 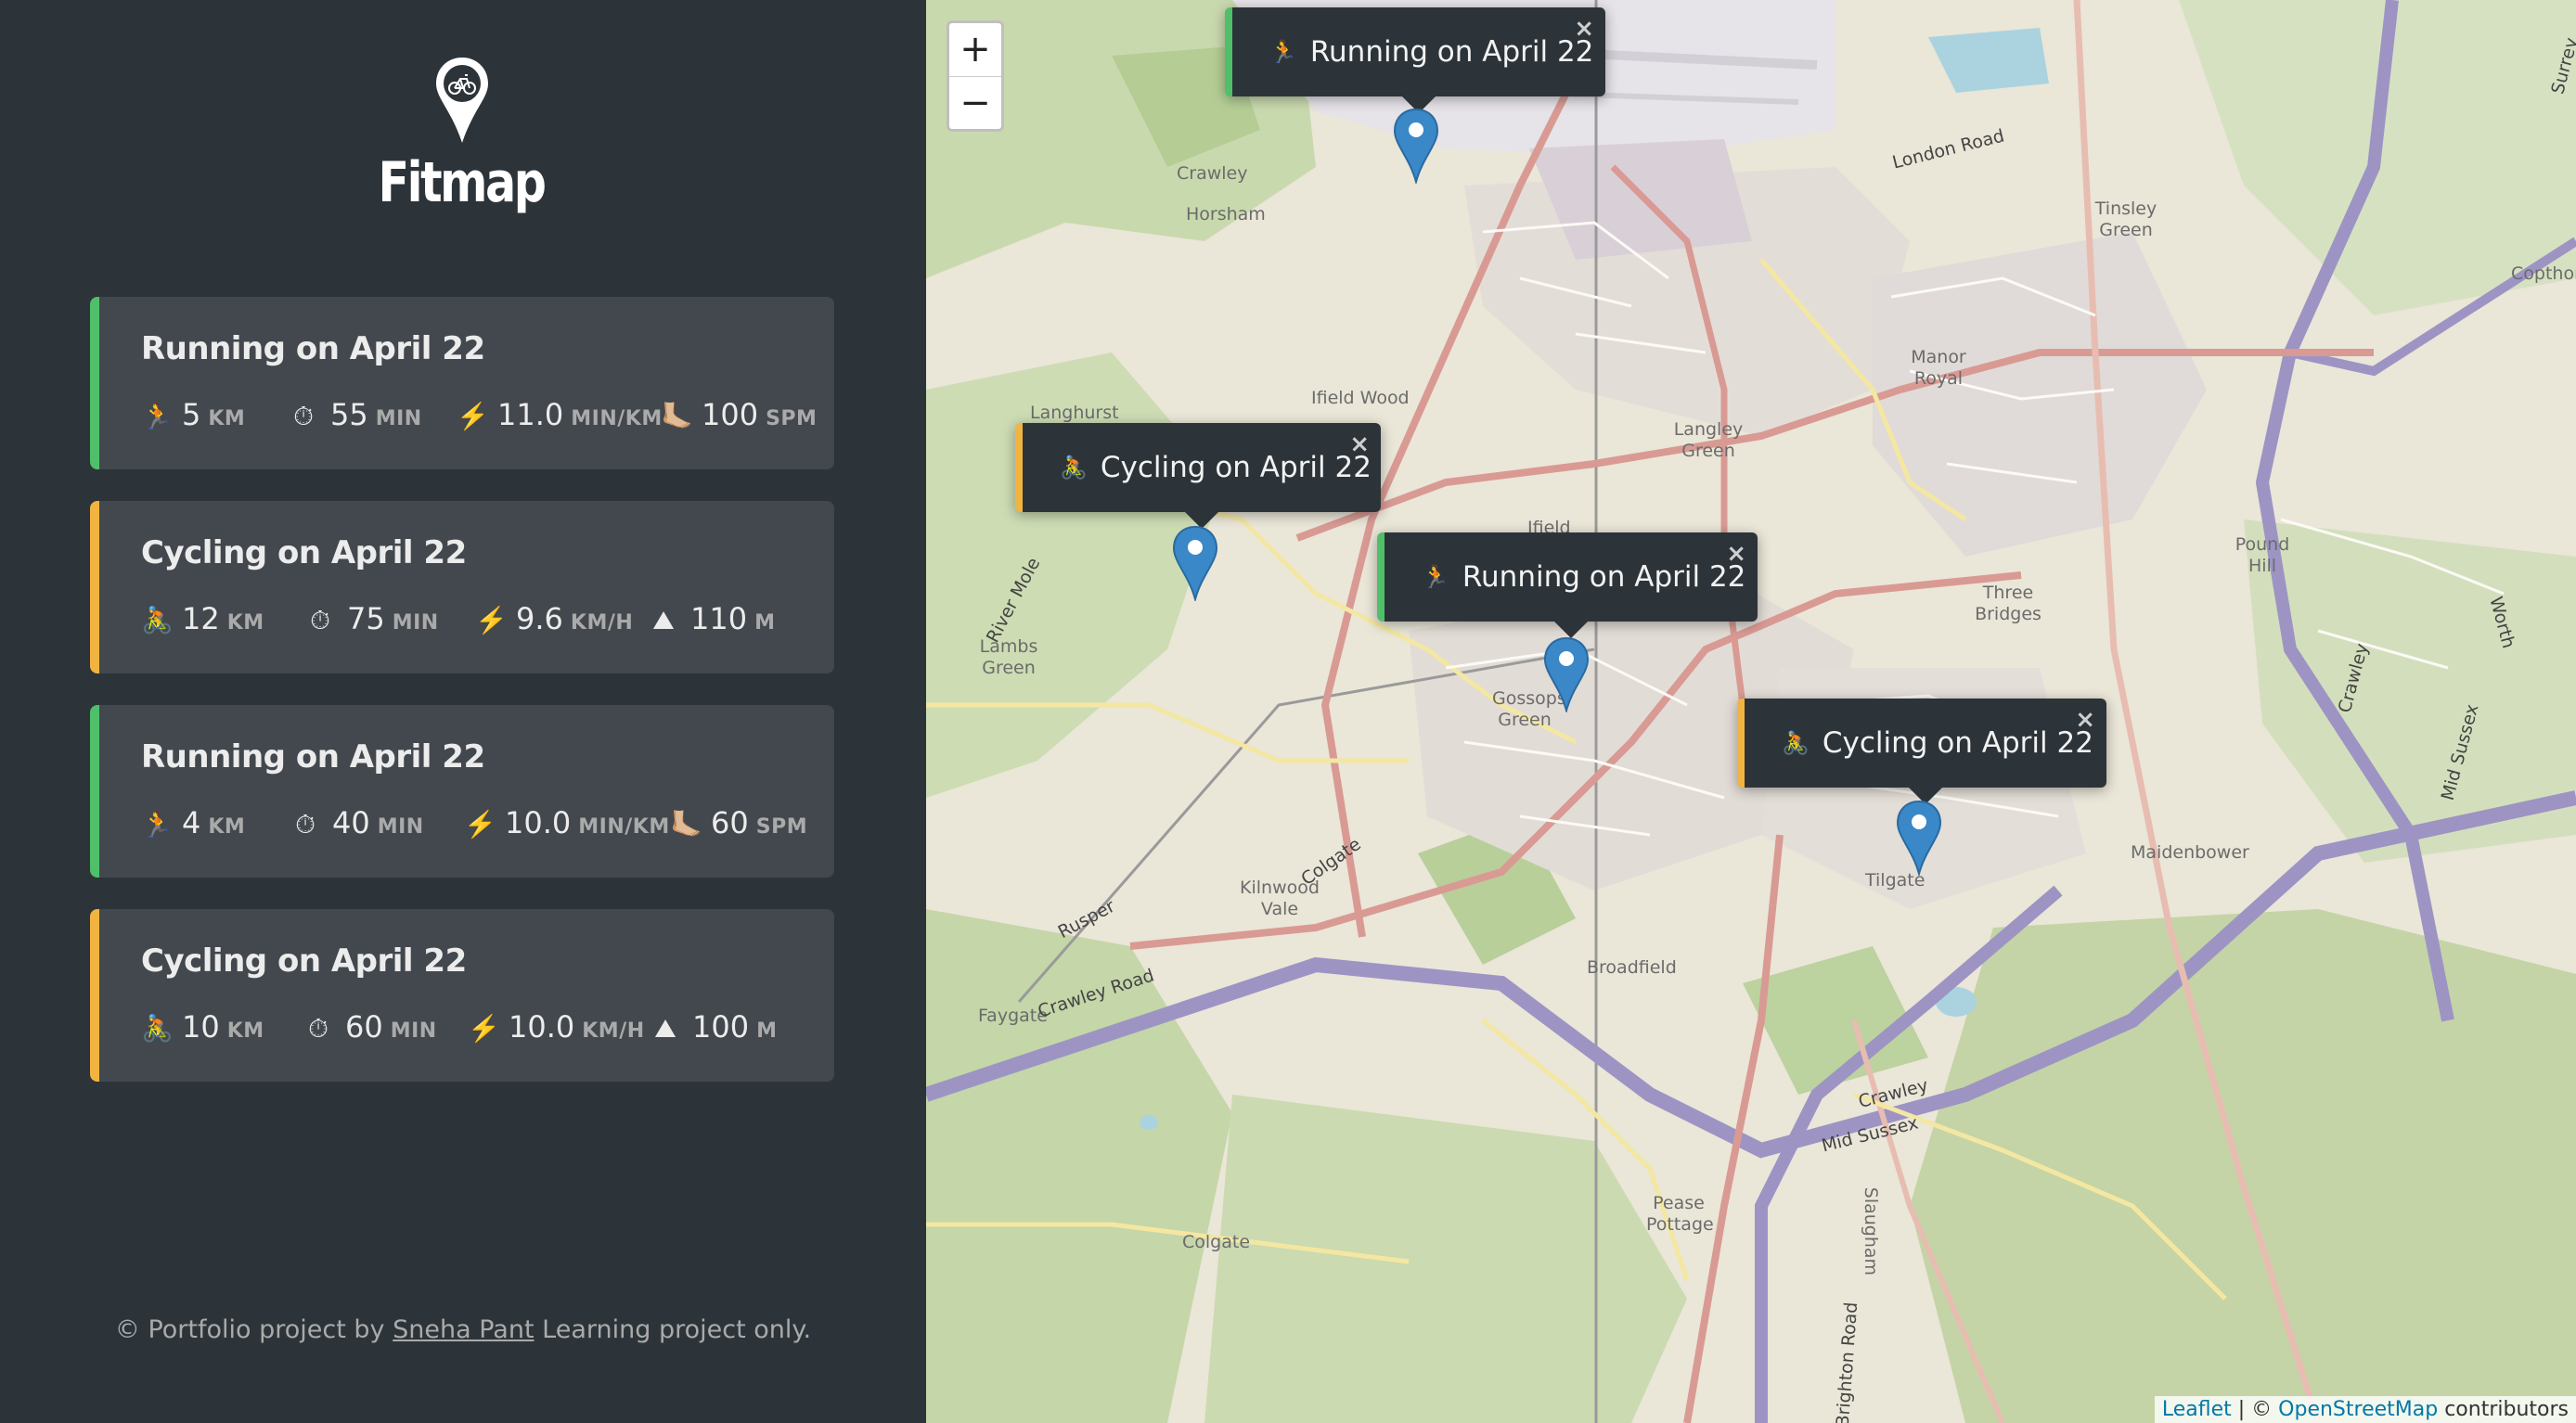 I want to click on workout-stat: 🚴 12 KM, so click(x=202, y=618).